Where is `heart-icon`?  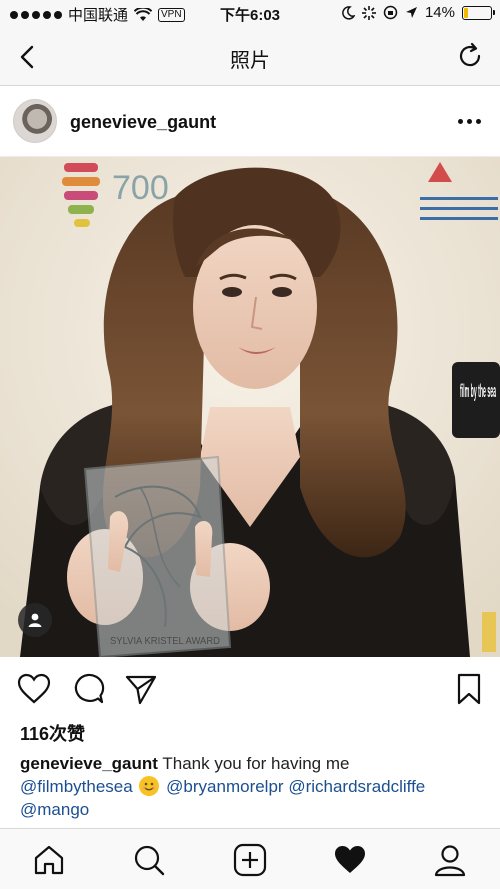 heart-icon is located at coordinates (34, 689).